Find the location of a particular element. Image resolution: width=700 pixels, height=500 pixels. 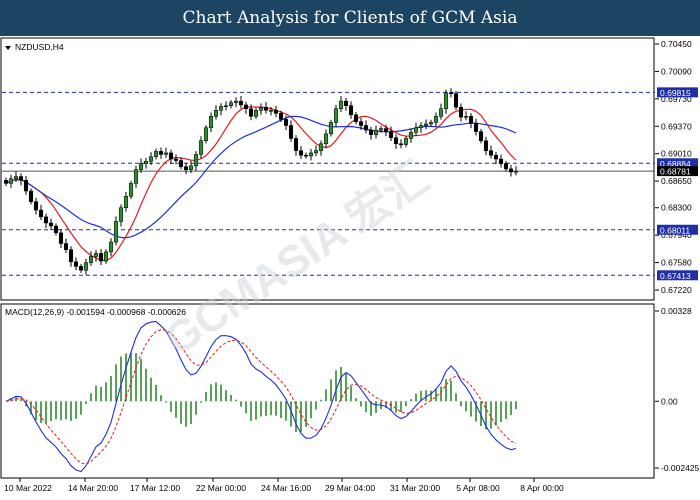

time-tick-label: 17 Mar 12:00 is located at coordinates (155, 488).